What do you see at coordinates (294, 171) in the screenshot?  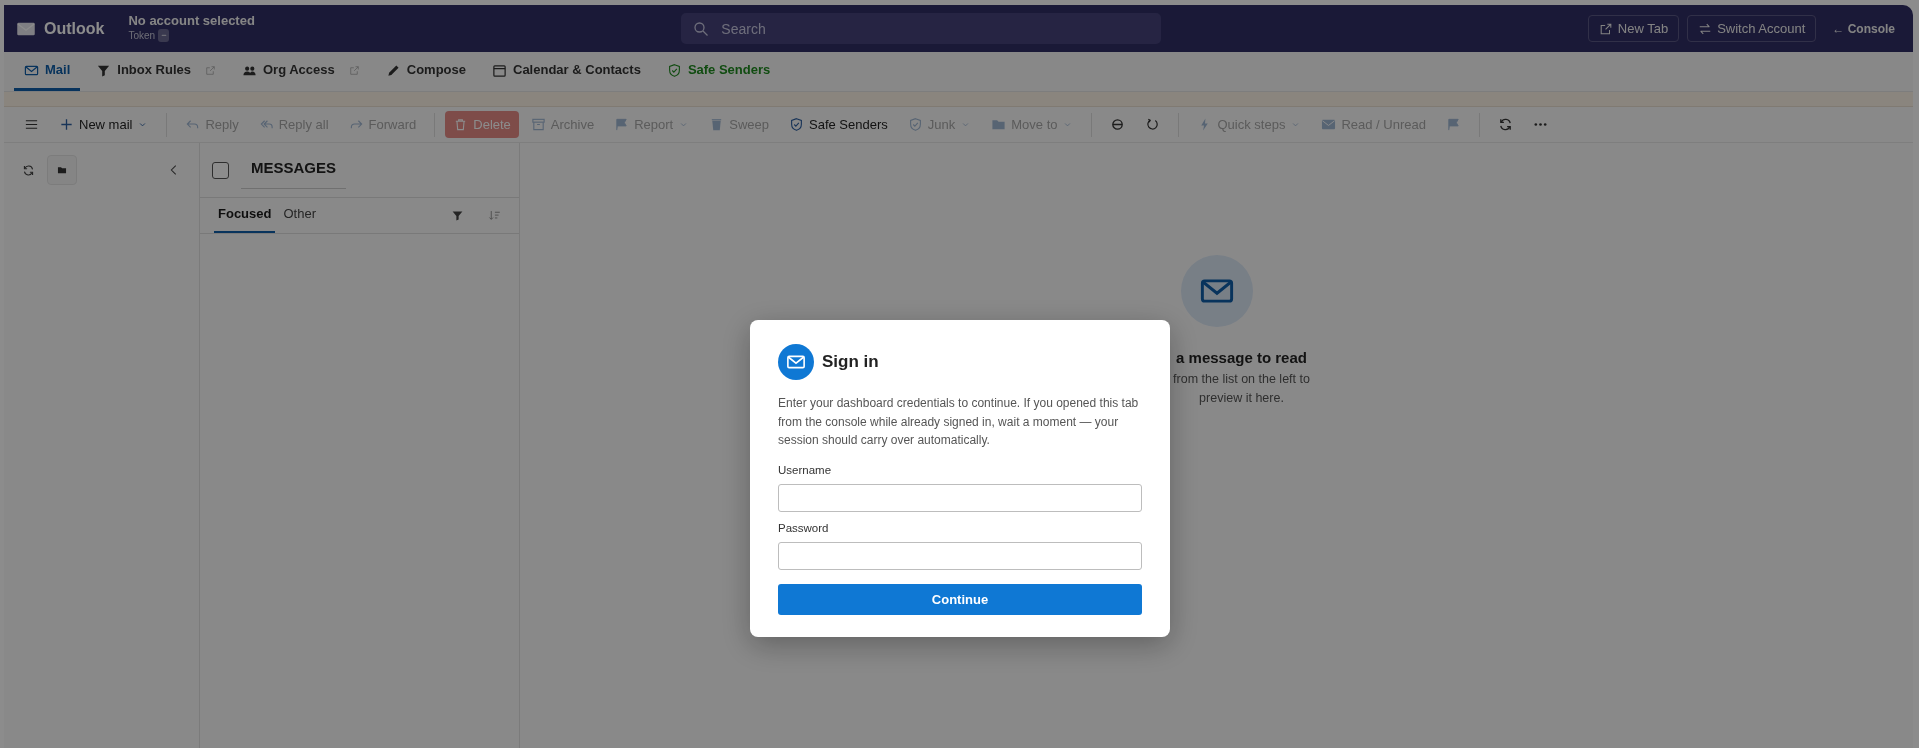 I see `list-title: MESSAGES` at bounding box center [294, 171].